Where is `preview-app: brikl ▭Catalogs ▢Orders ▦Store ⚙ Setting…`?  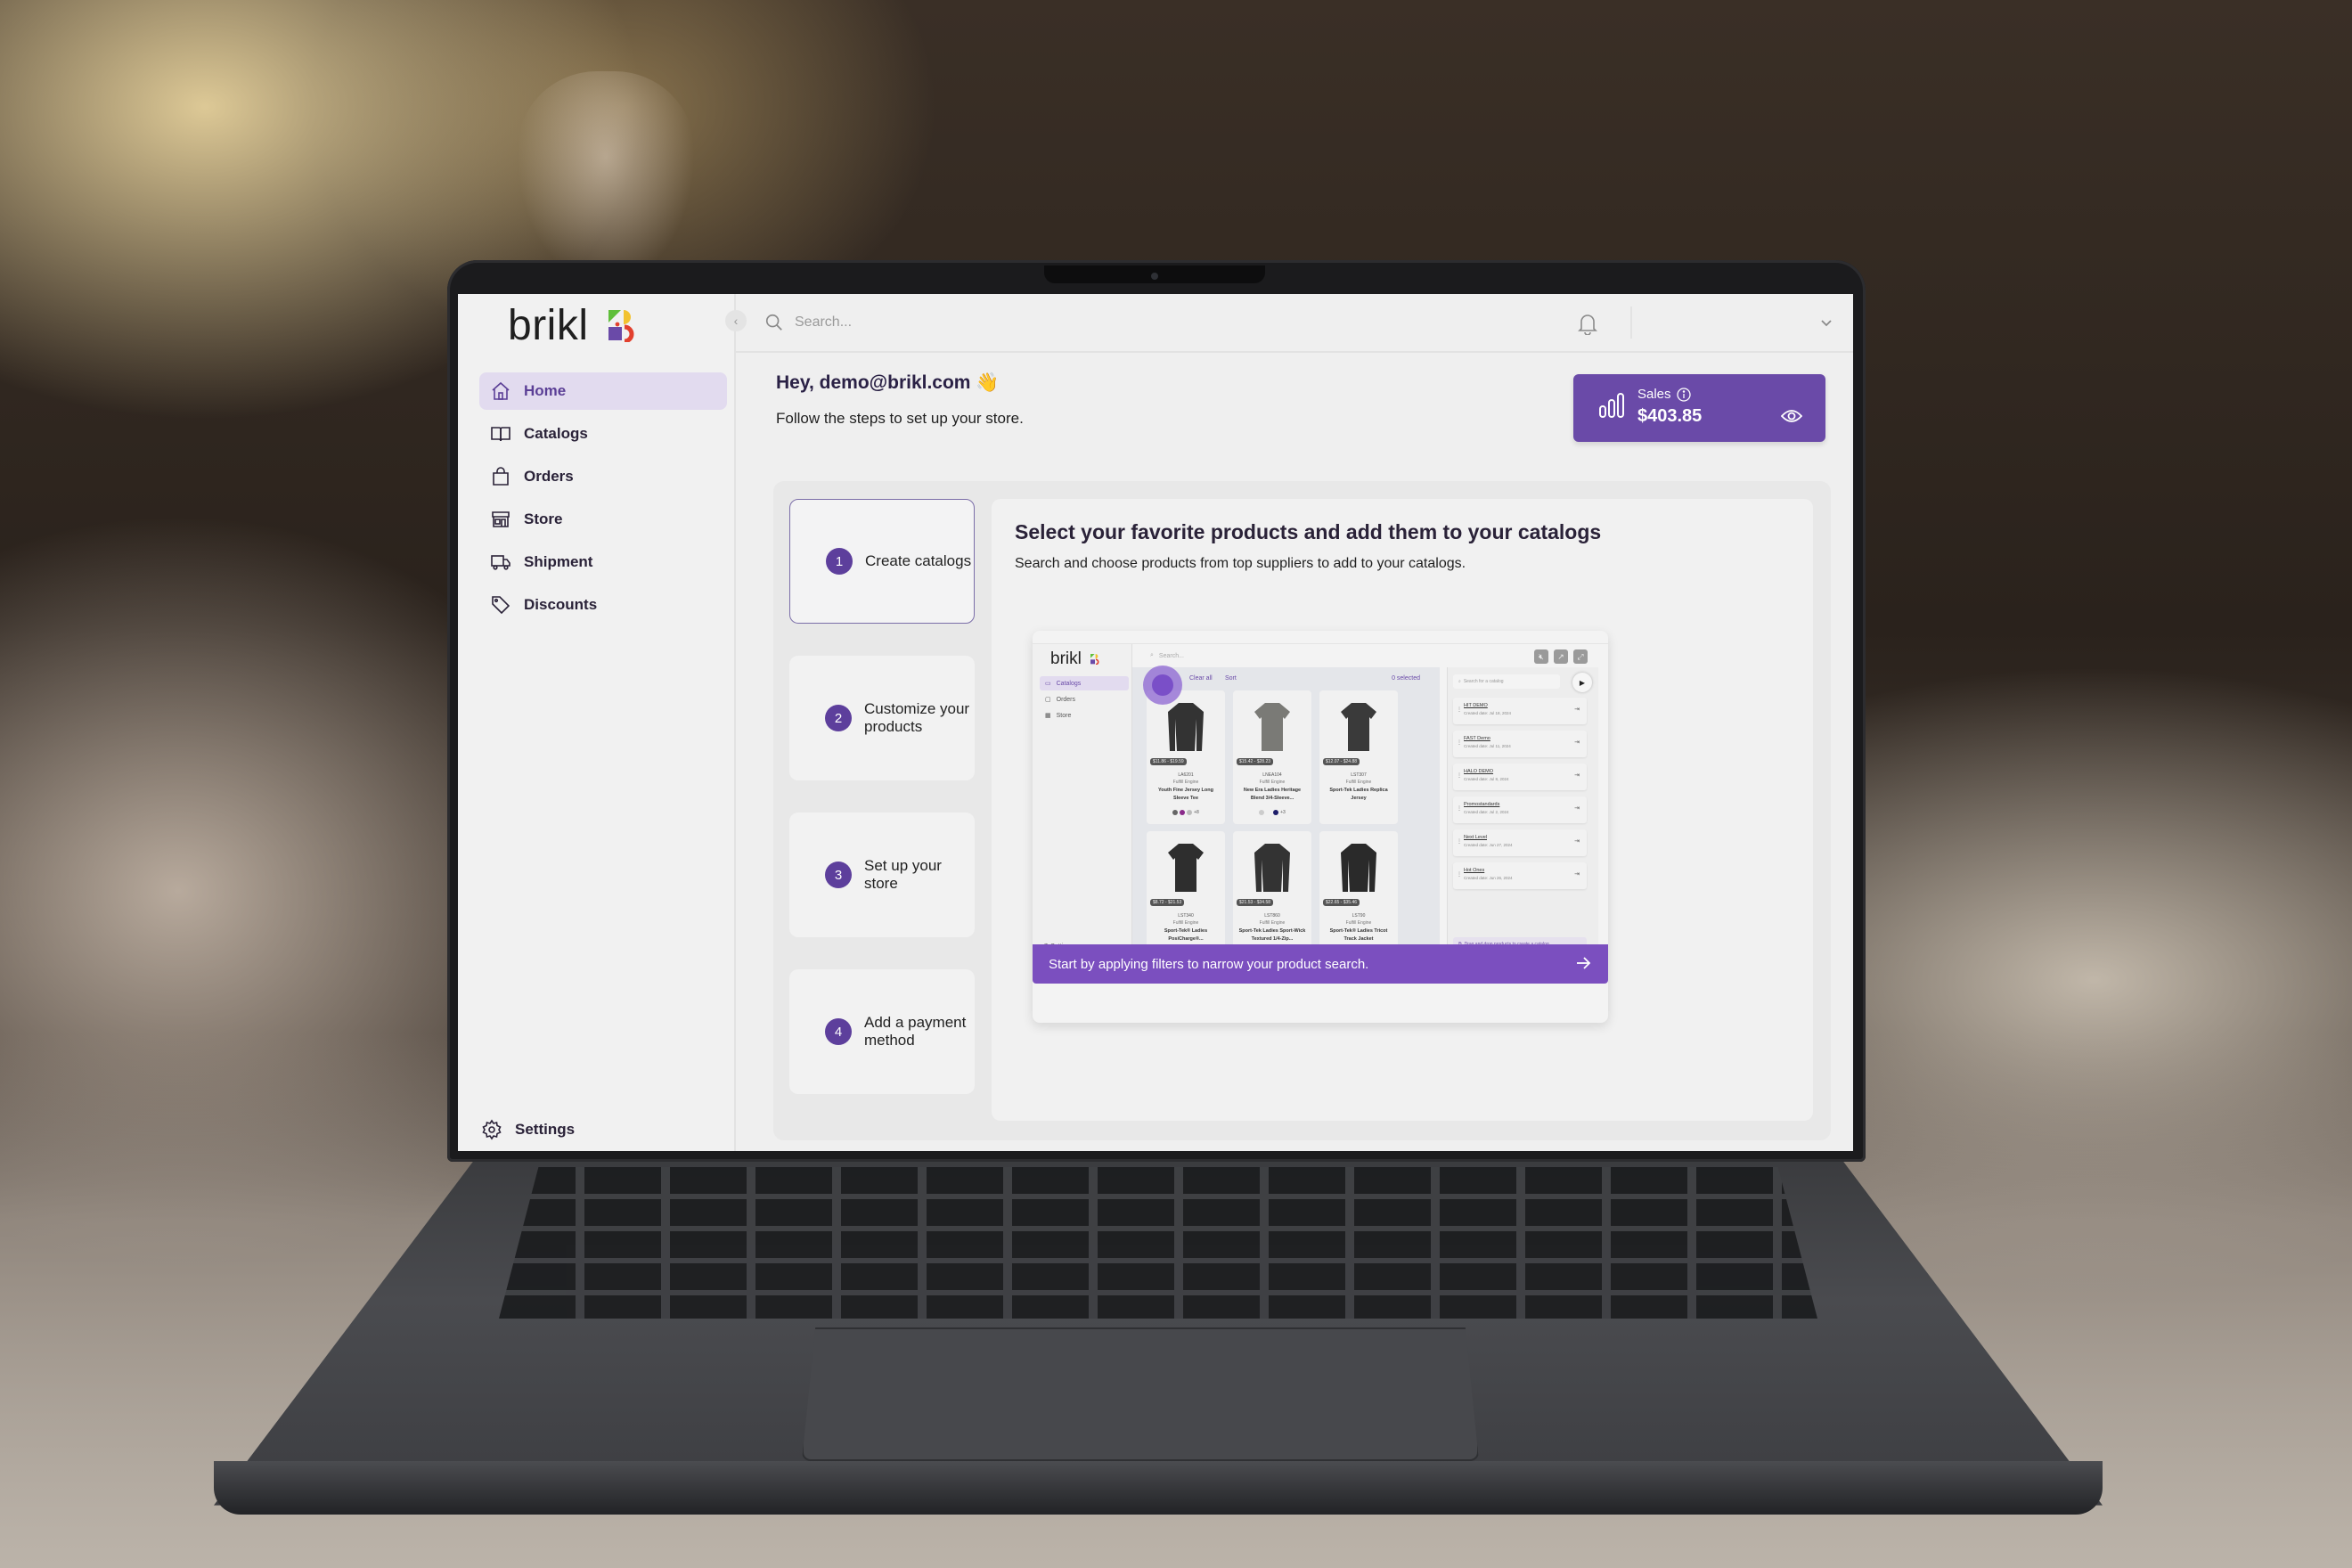 preview-app: brikl ▭Catalogs ▢Orders ▦Store ⚙ Setting… is located at coordinates (1320, 804).